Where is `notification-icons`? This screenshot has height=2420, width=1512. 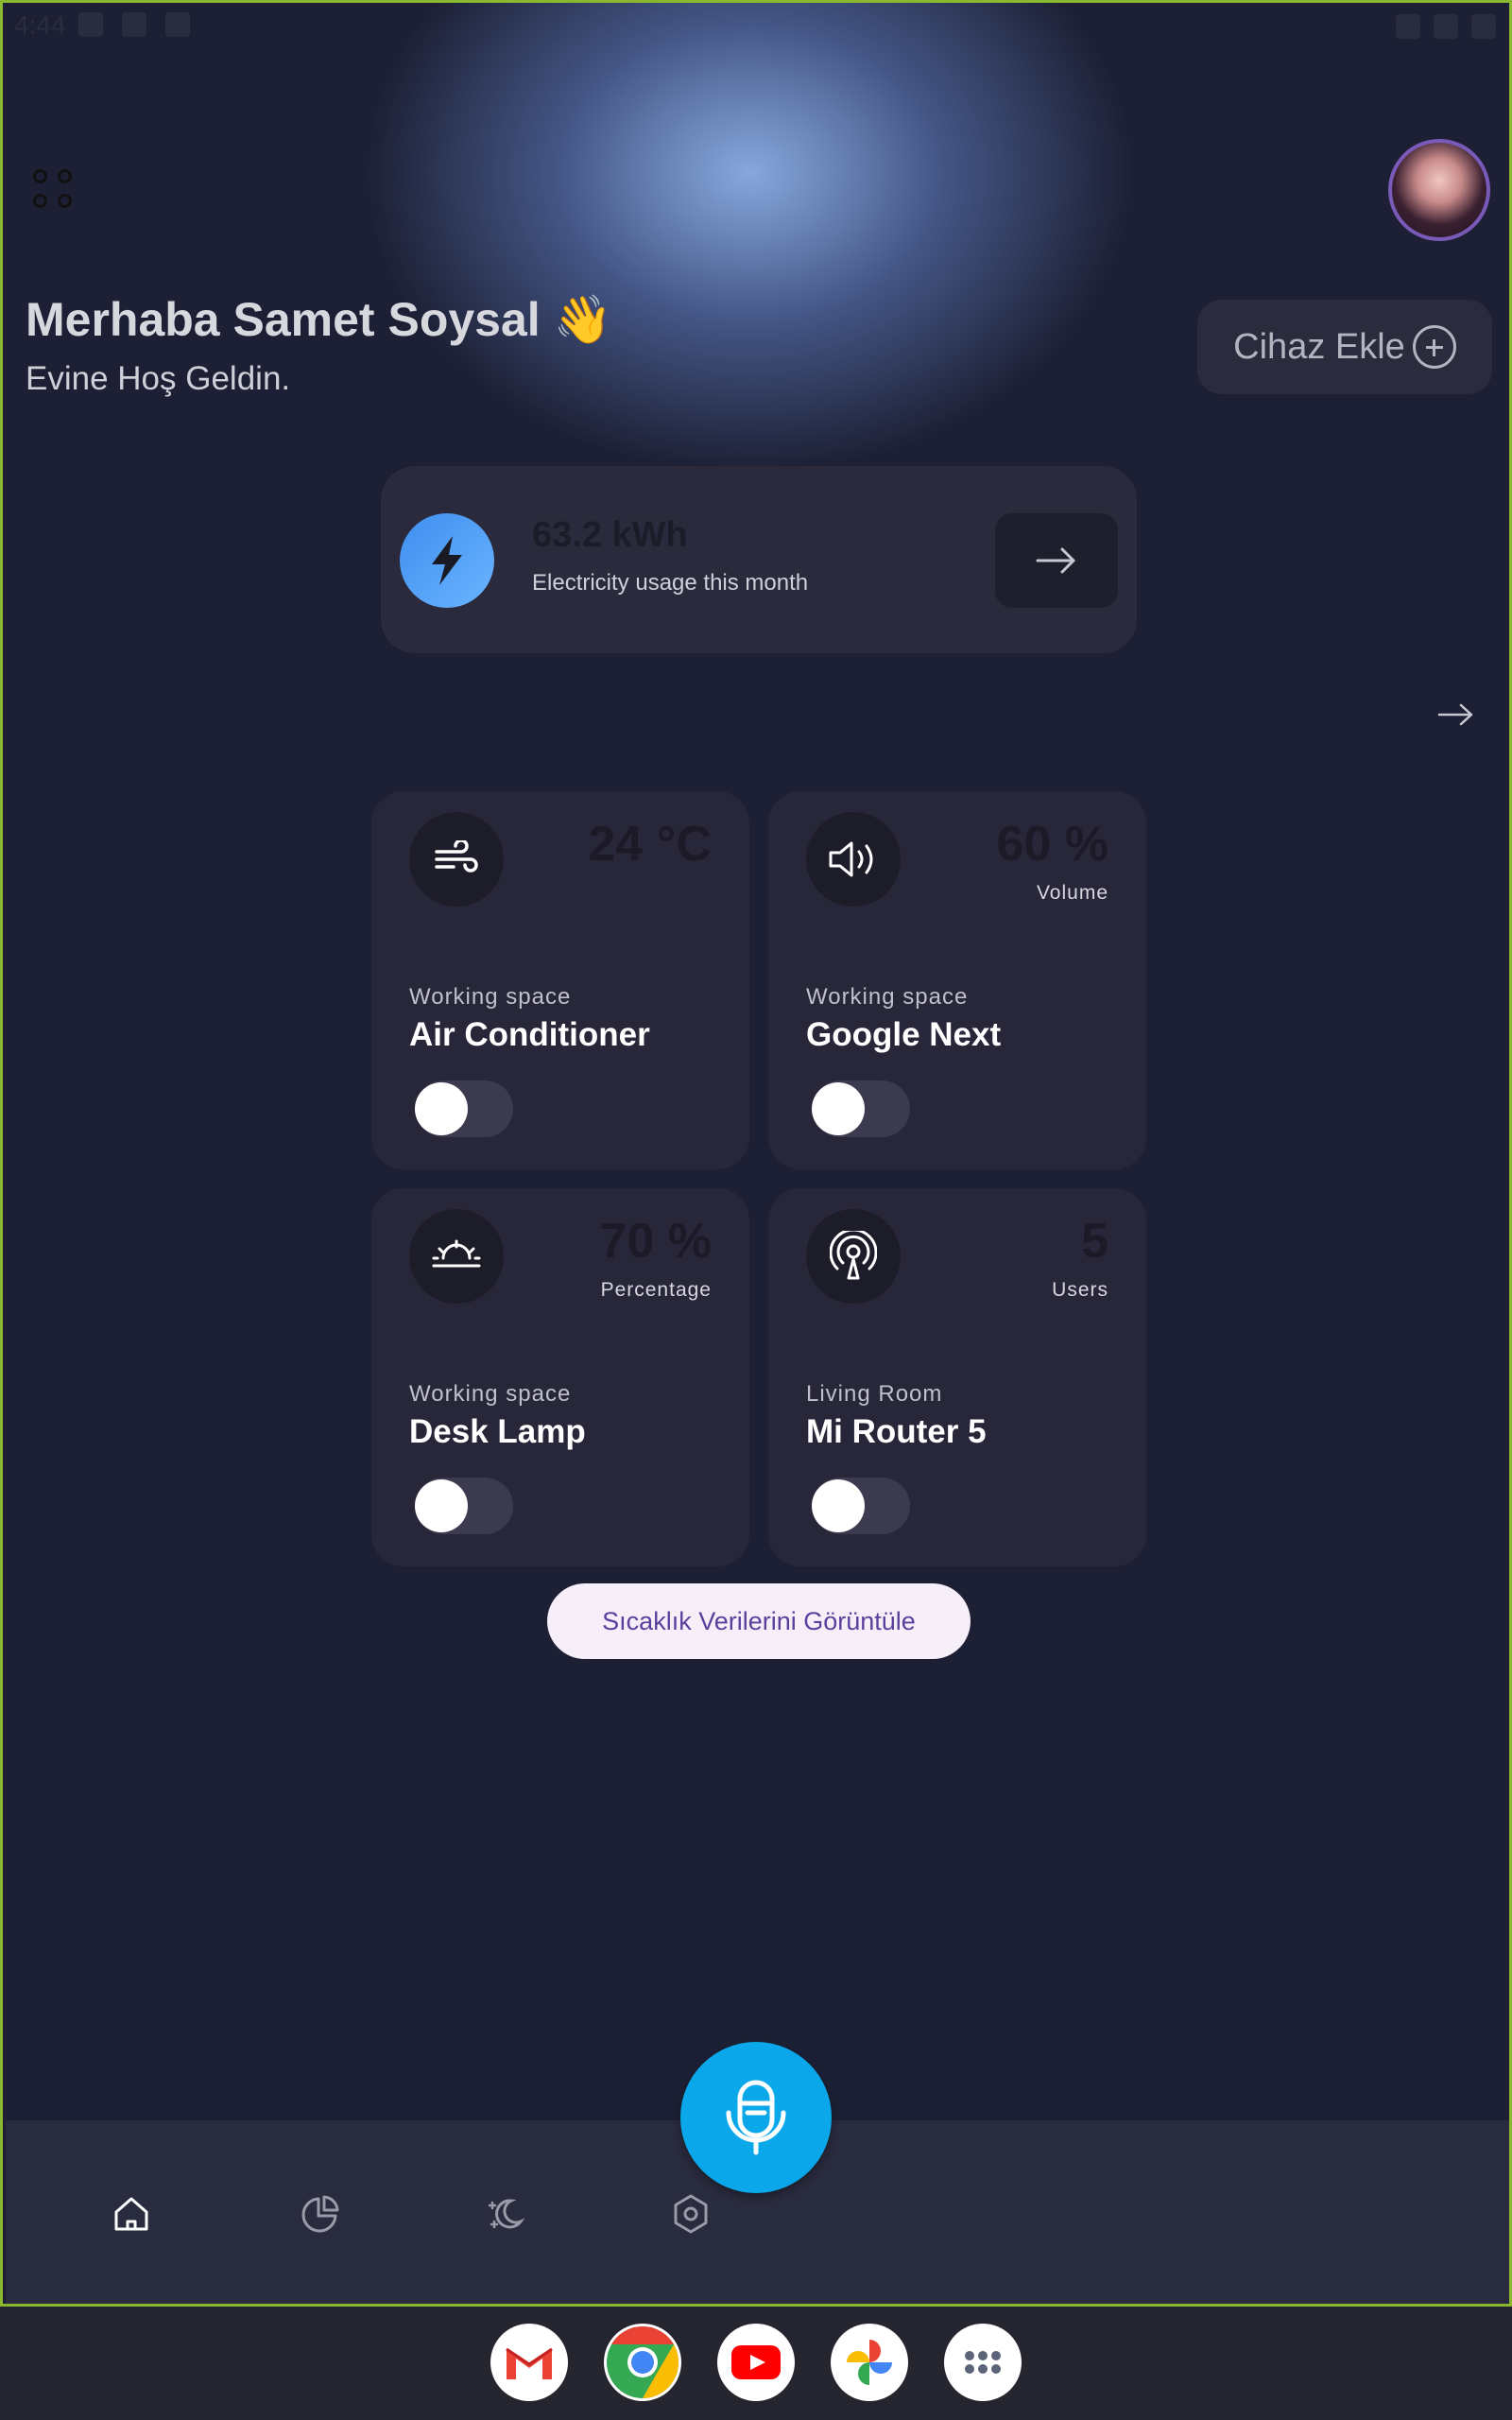 notification-icons is located at coordinates (134, 24).